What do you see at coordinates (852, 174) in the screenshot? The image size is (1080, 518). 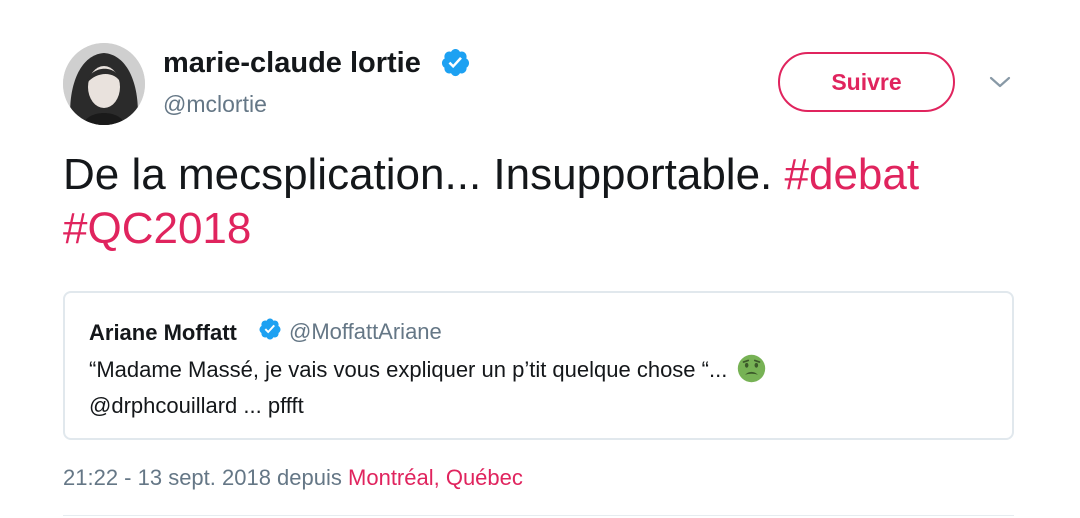 I see `hashtag-link: #debat` at bounding box center [852, 174].